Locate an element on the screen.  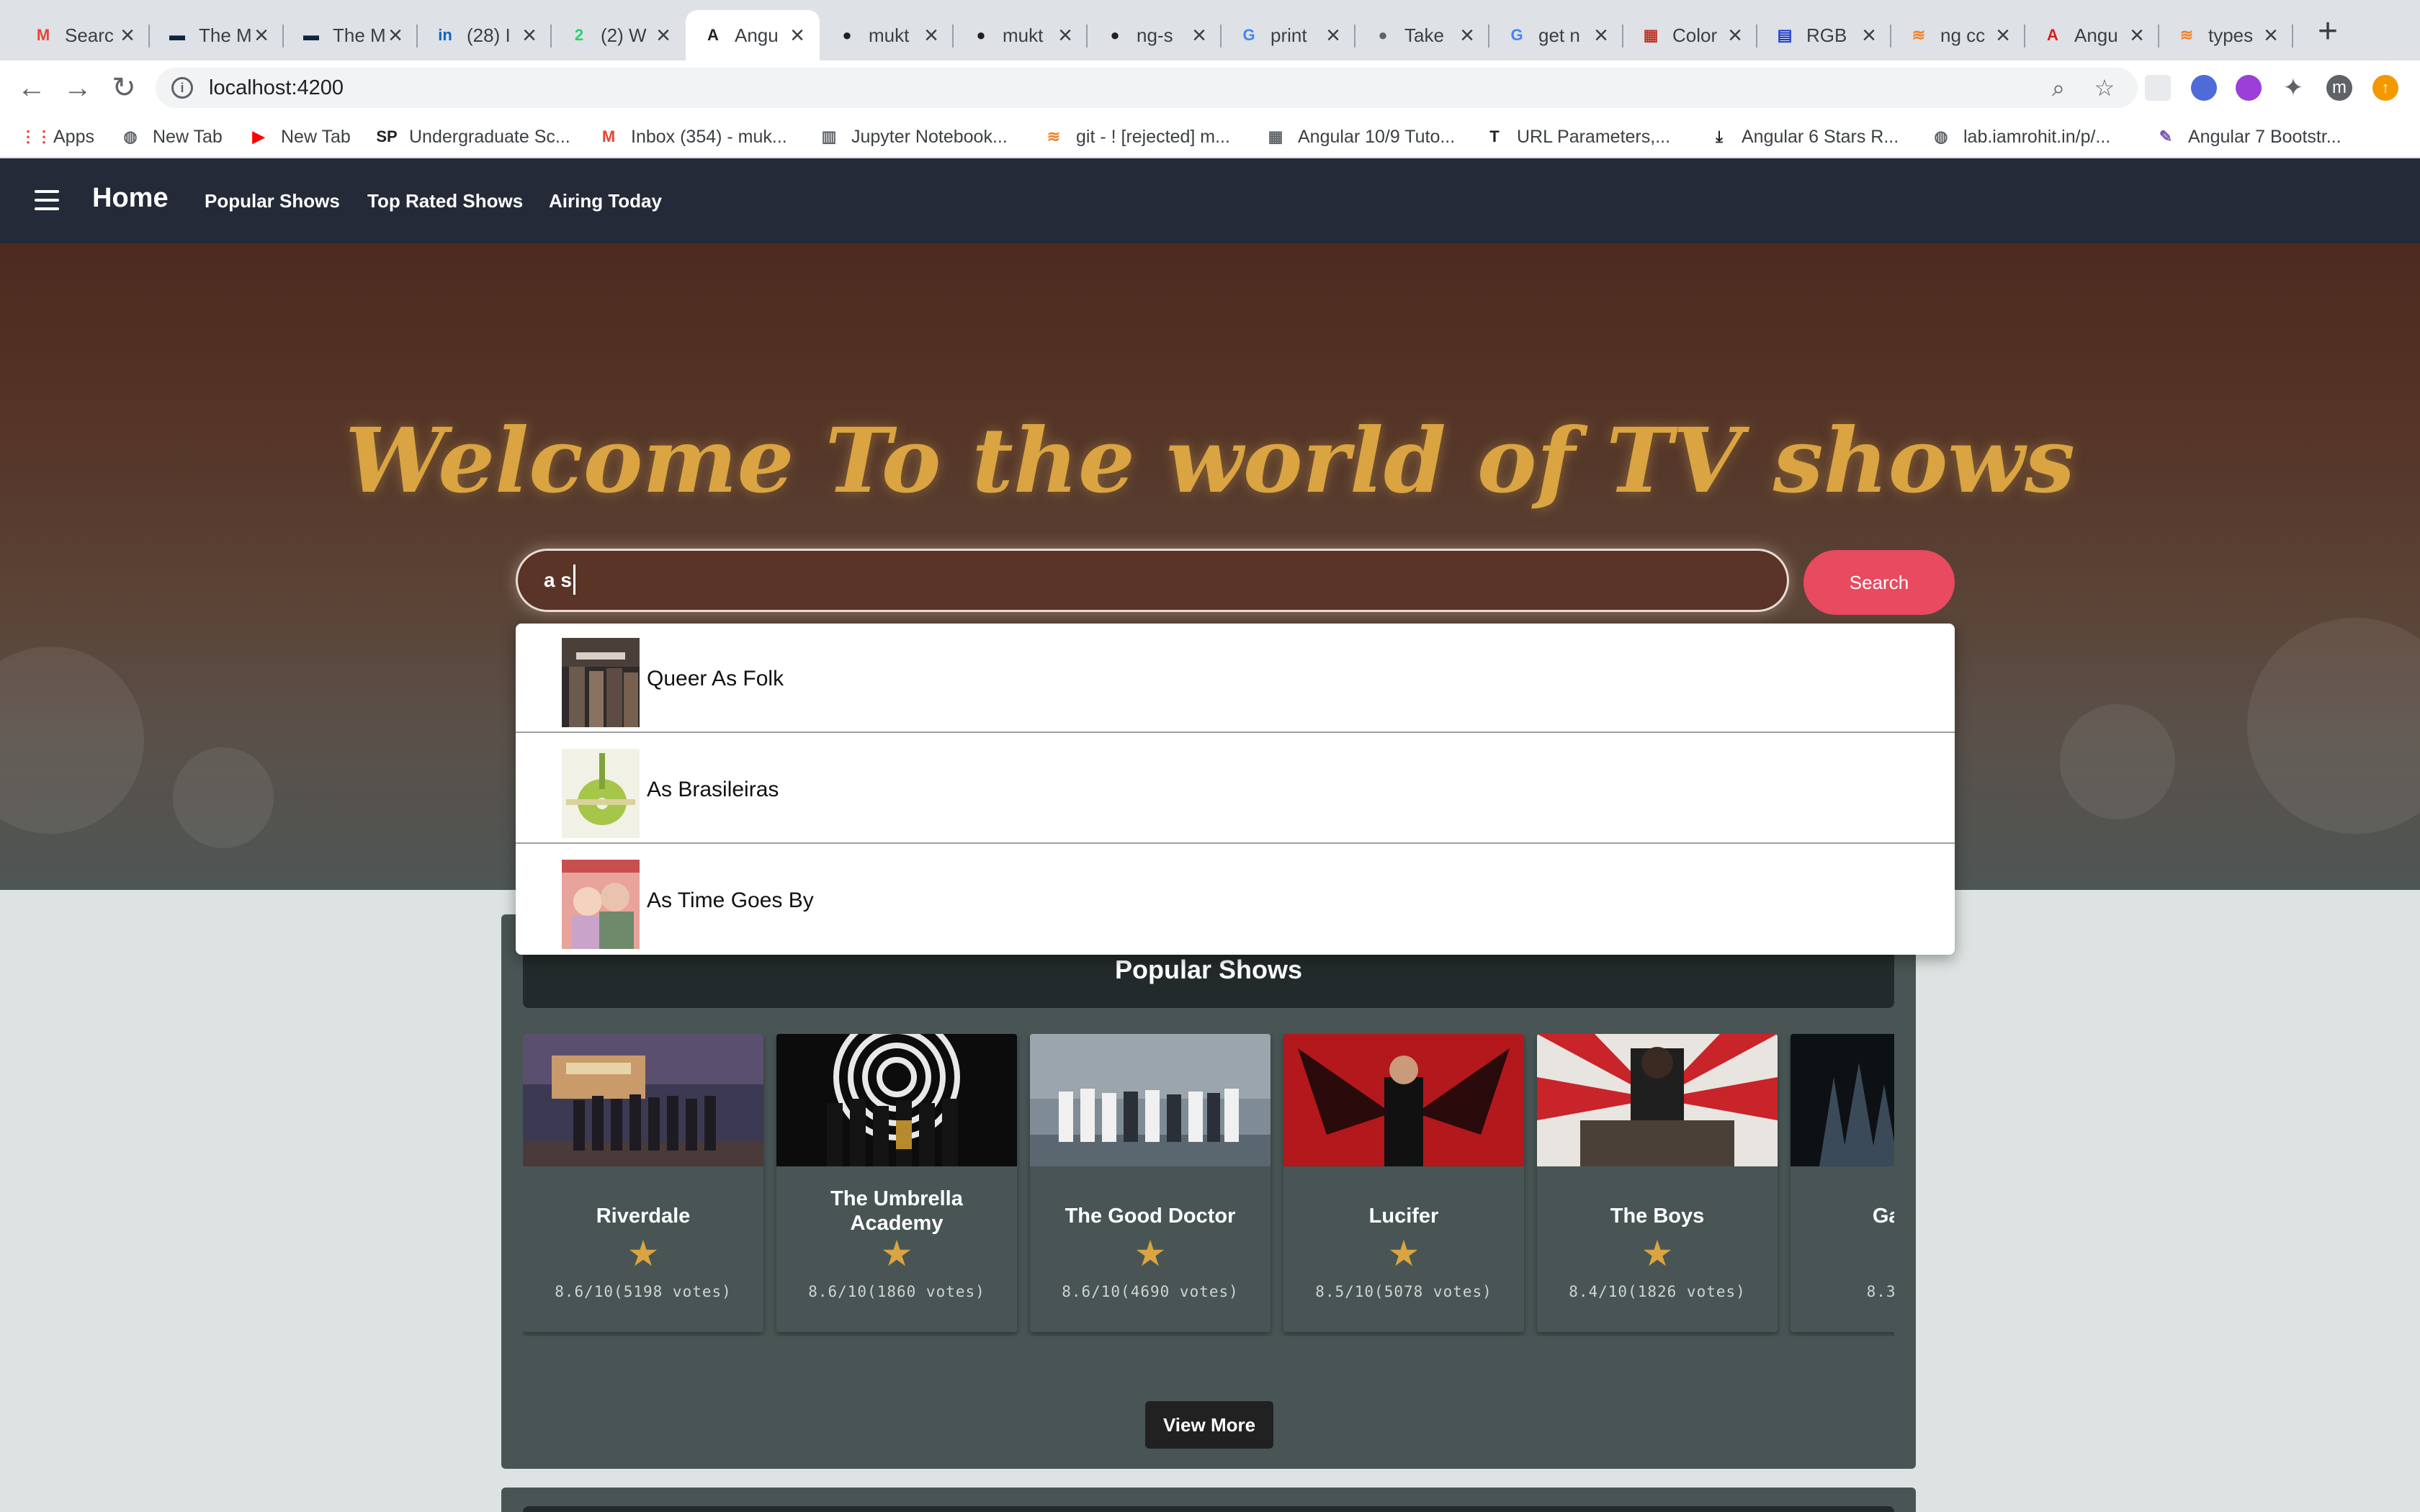
show-card: Lucifer ★ 8.5/10(5078 votes) is located at coordinates (1403, 1183).